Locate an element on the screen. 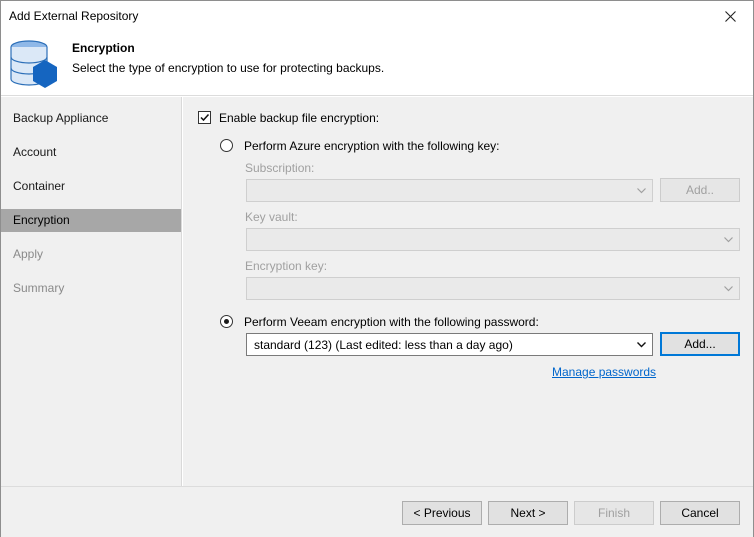  enable-encryption-checkbox is located at coordinates (204, 117).